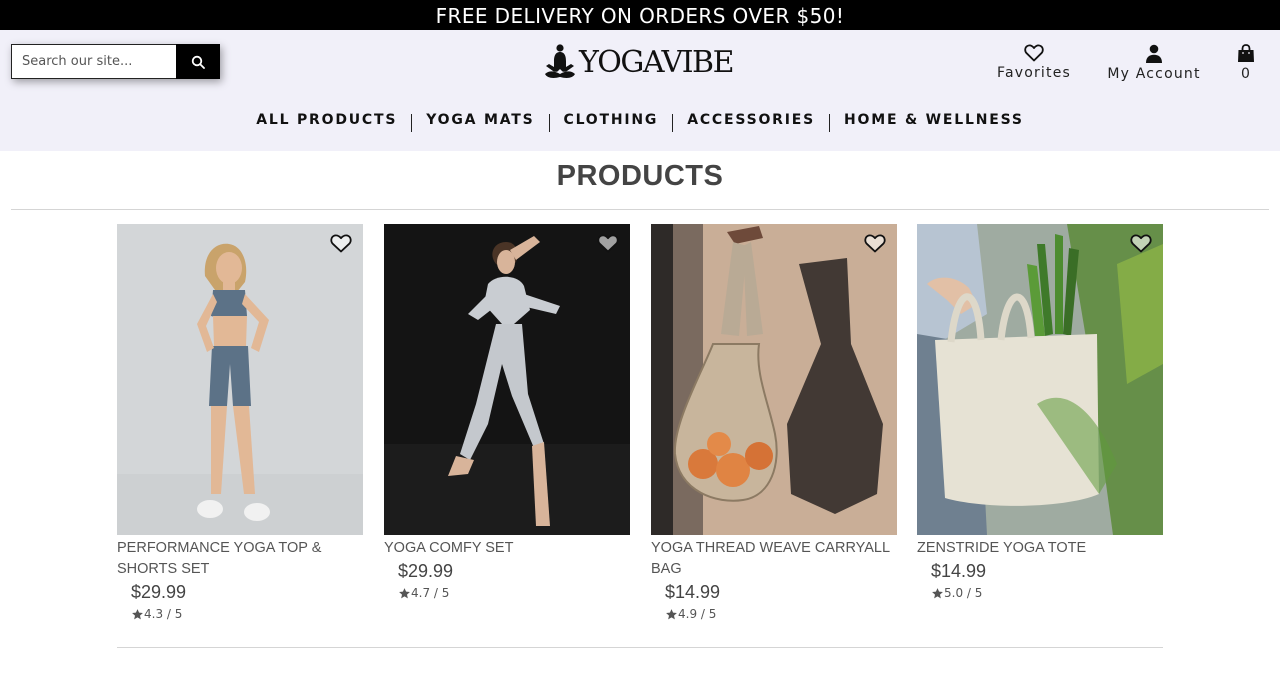 This screenshot has width=1280, height=692. I want to click on nav-yoga-mats: YOGA MATS, so click(480, 120).